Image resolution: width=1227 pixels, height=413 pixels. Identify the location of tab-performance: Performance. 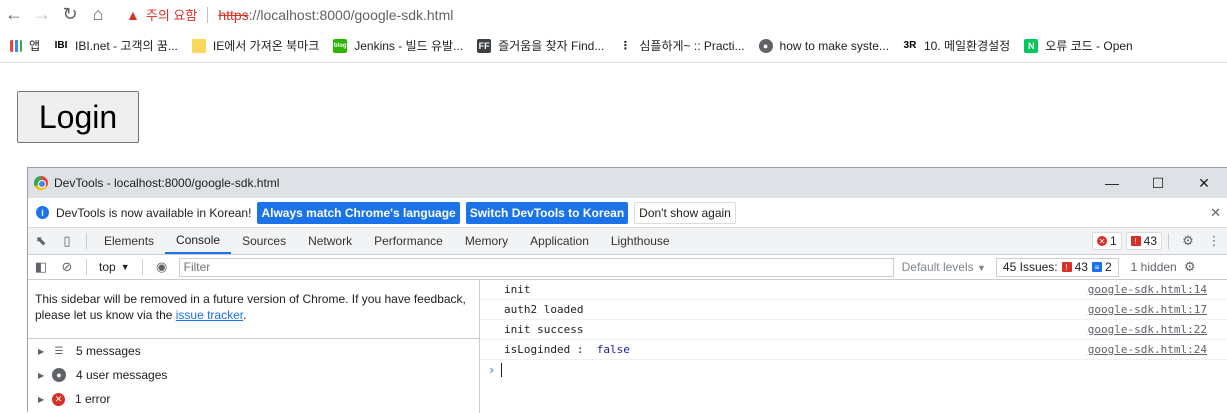
(408, 241).